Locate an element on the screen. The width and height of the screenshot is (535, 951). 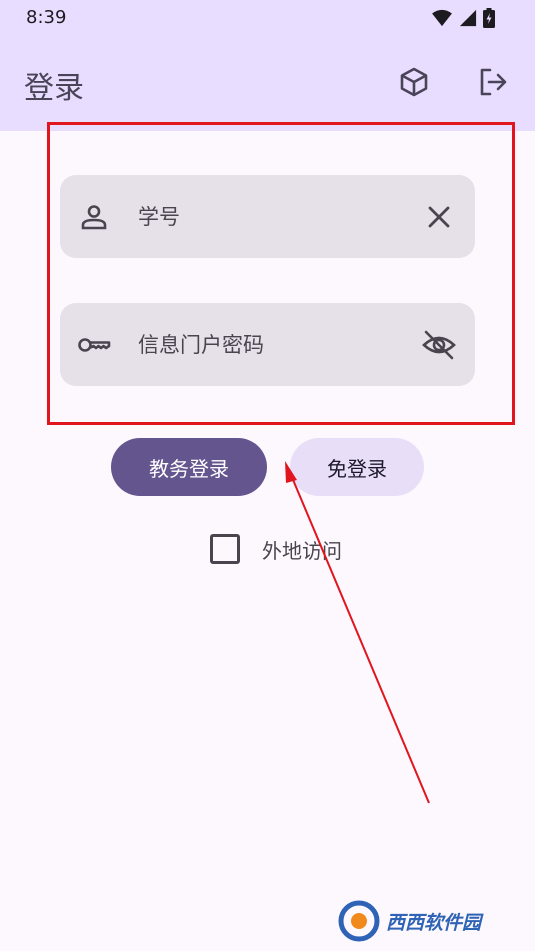
cube-icon is located at coordinates (414, 84).